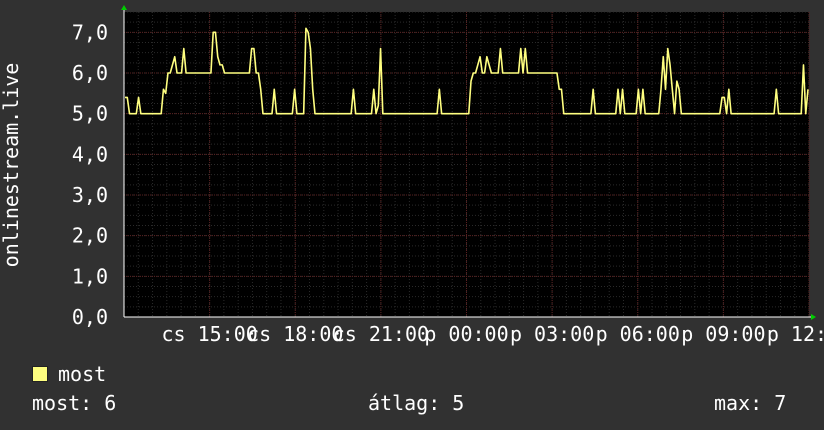 The width and height of the screenshot is (824, 430). I want to click on y-tick-label: 3,0, so click(90, 195).